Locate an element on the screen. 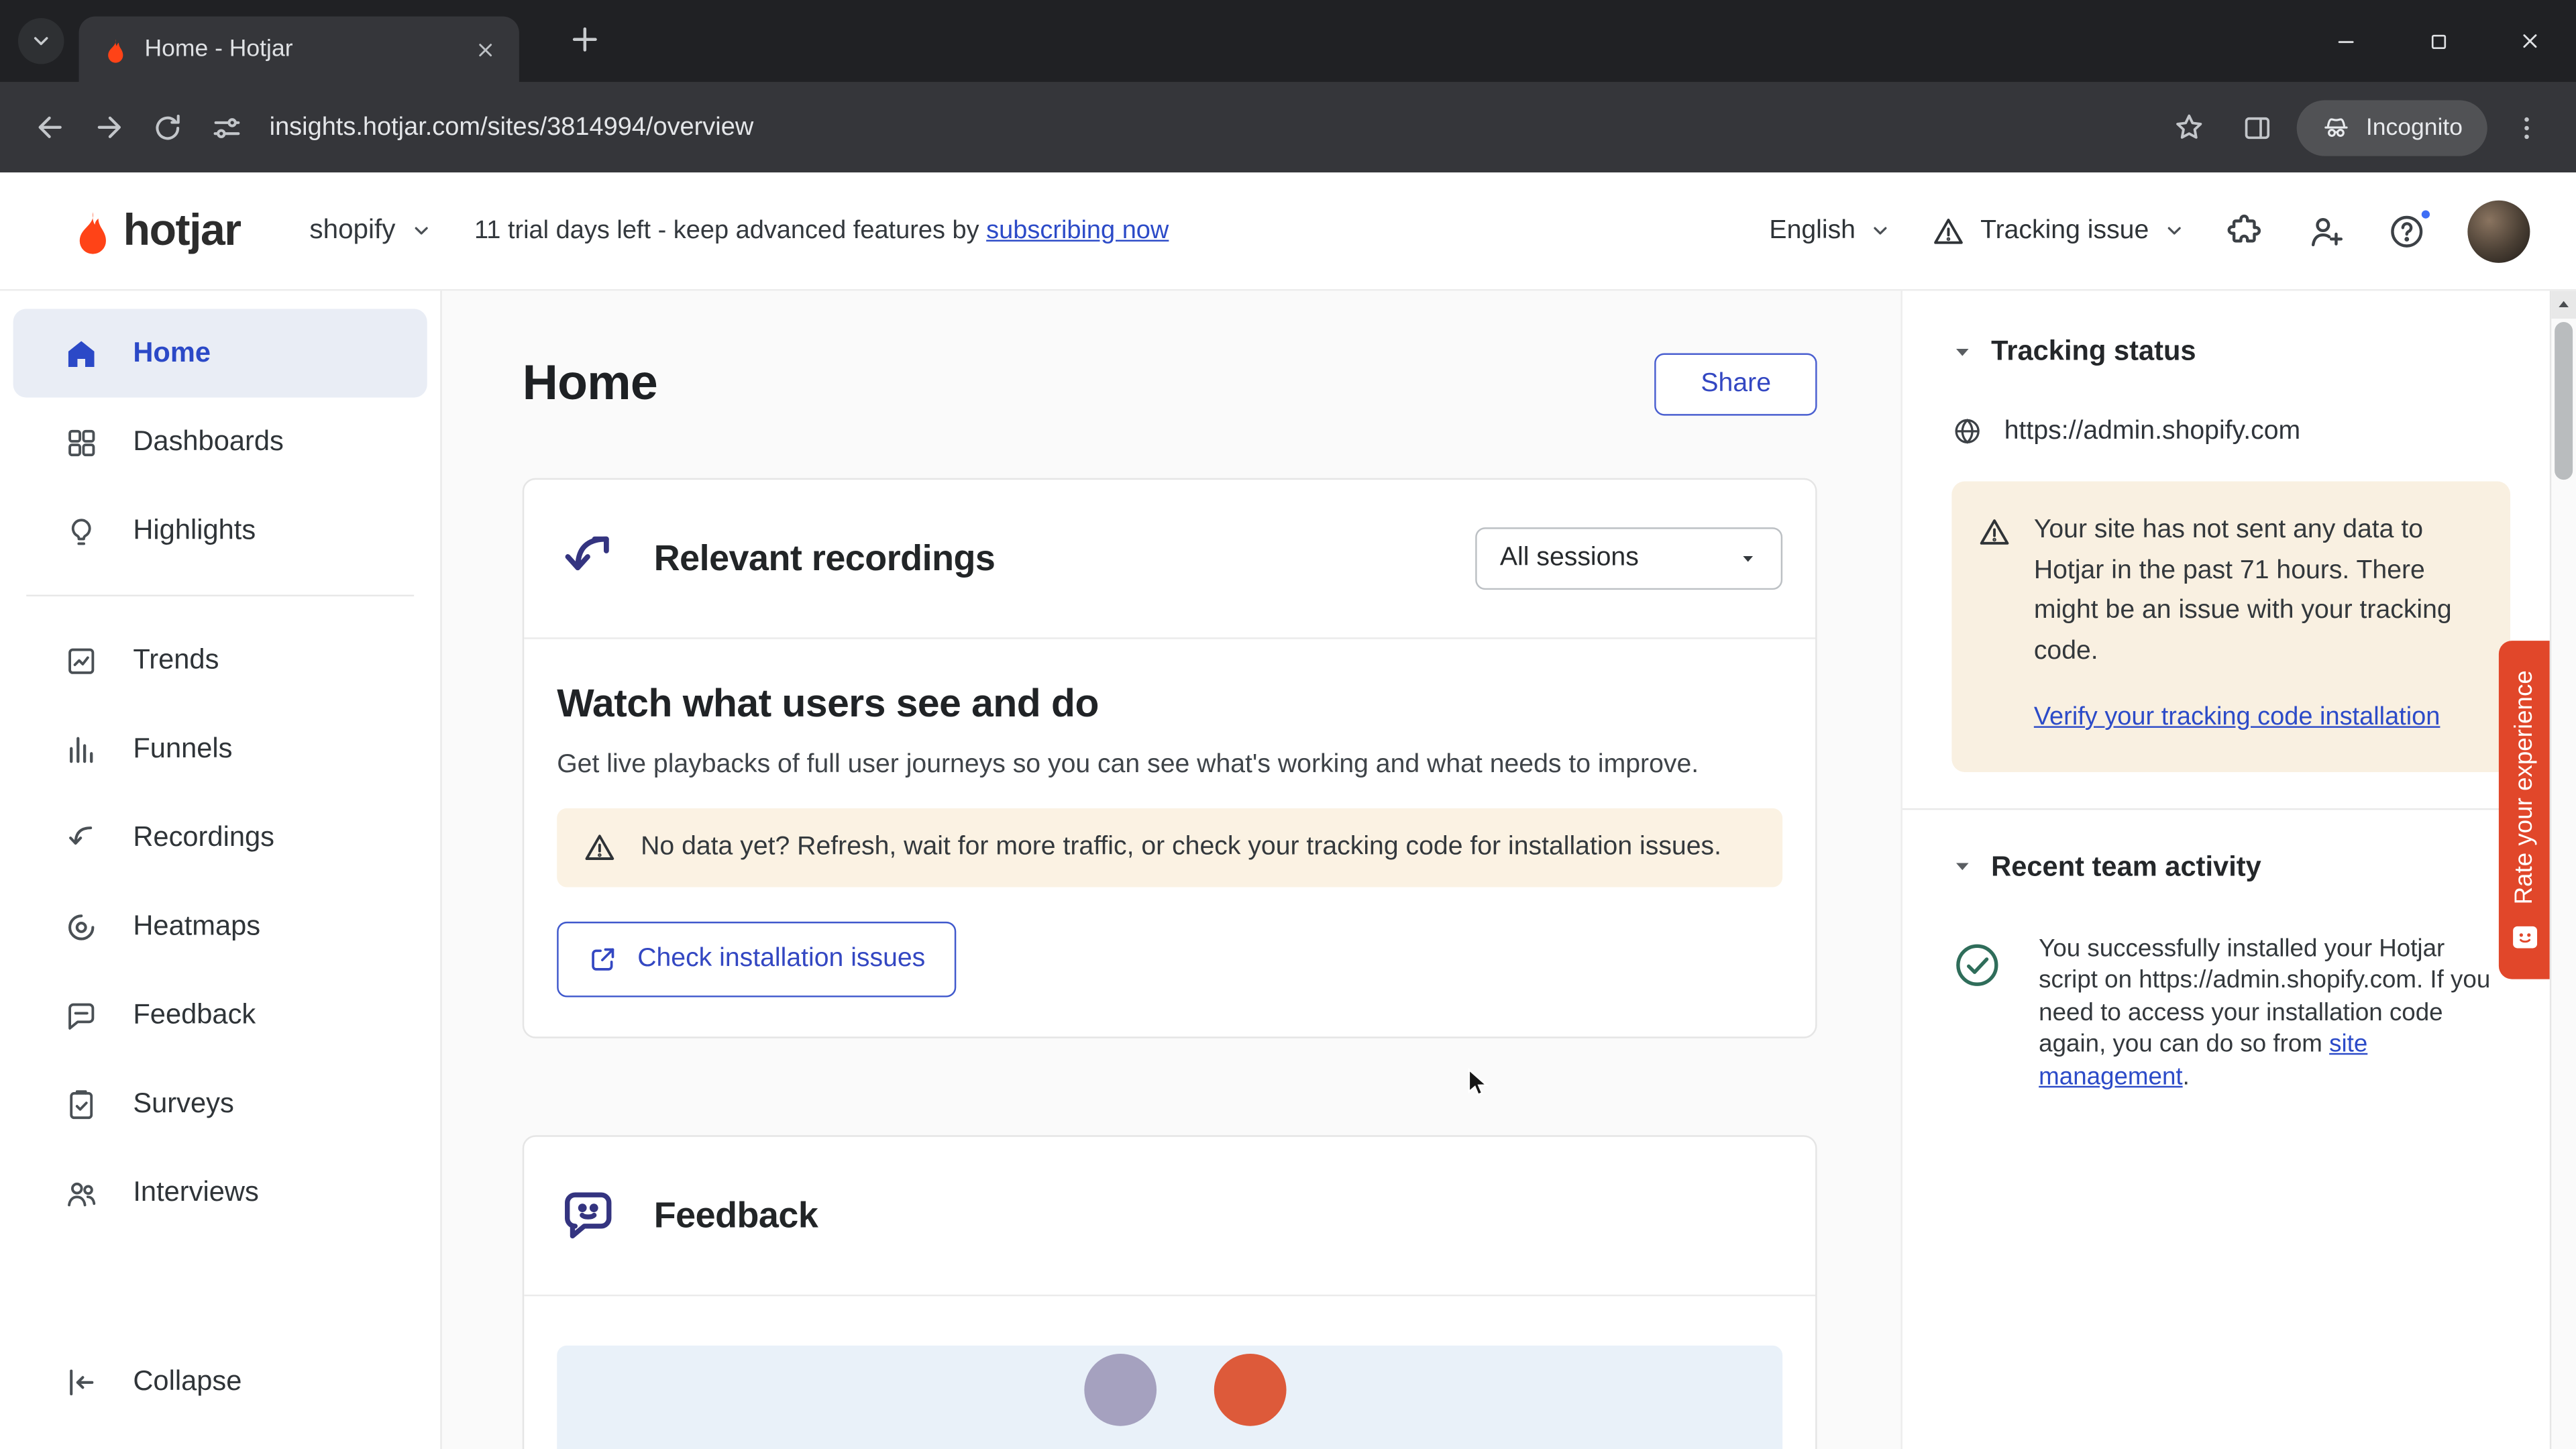 Image resolution: width=2576 pixels, height=1449 pixels. feedback-preview is located at coordinates (1170, 1397).